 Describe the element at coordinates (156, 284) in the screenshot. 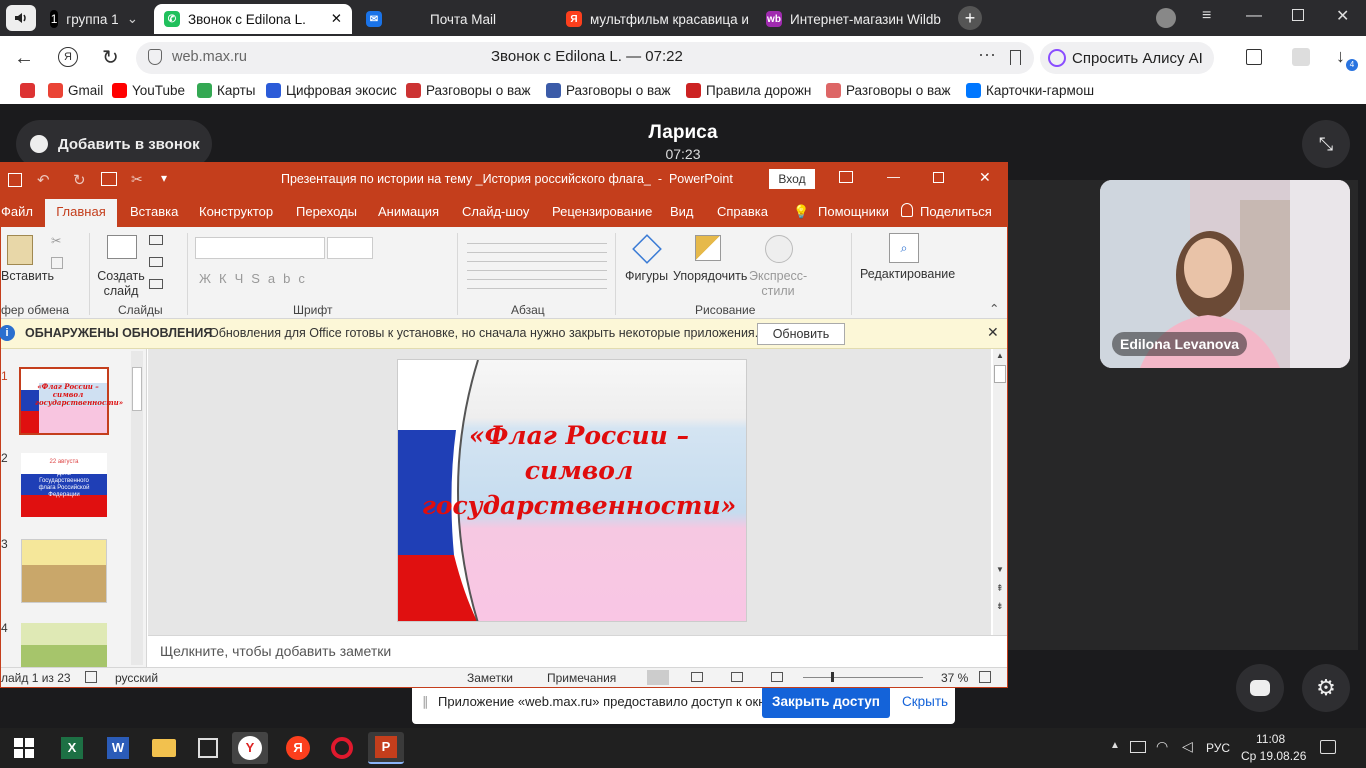

I see `section-icon` at that location.